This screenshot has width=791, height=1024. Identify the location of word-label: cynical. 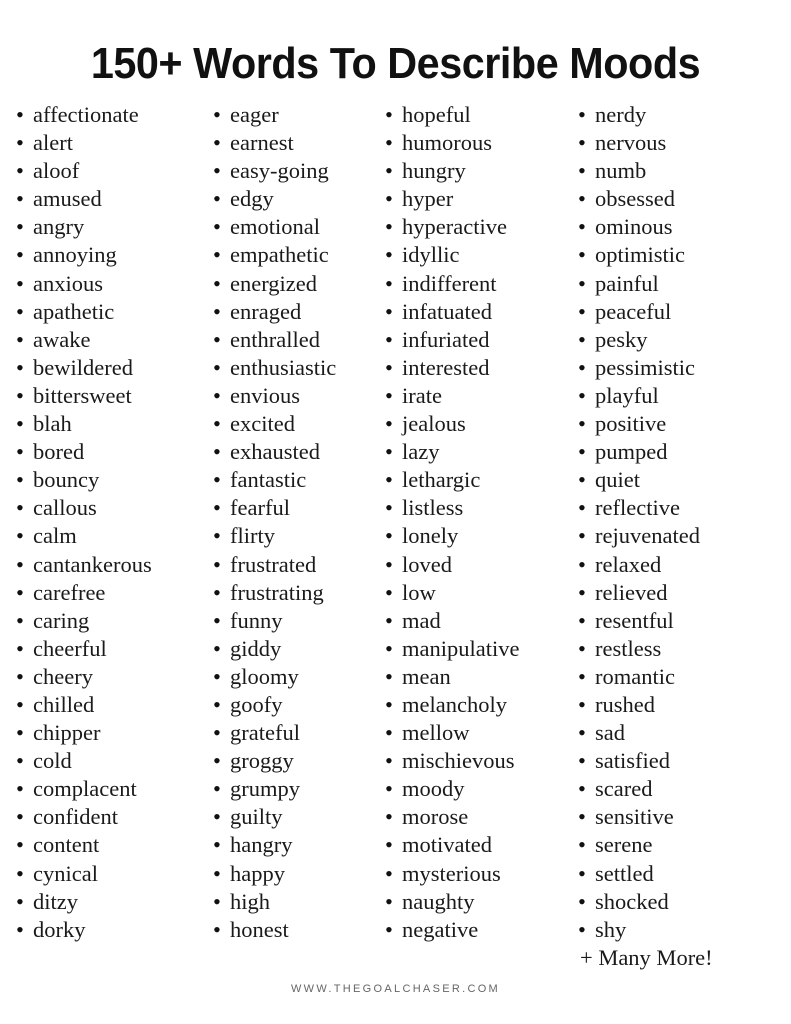
(65, 873).